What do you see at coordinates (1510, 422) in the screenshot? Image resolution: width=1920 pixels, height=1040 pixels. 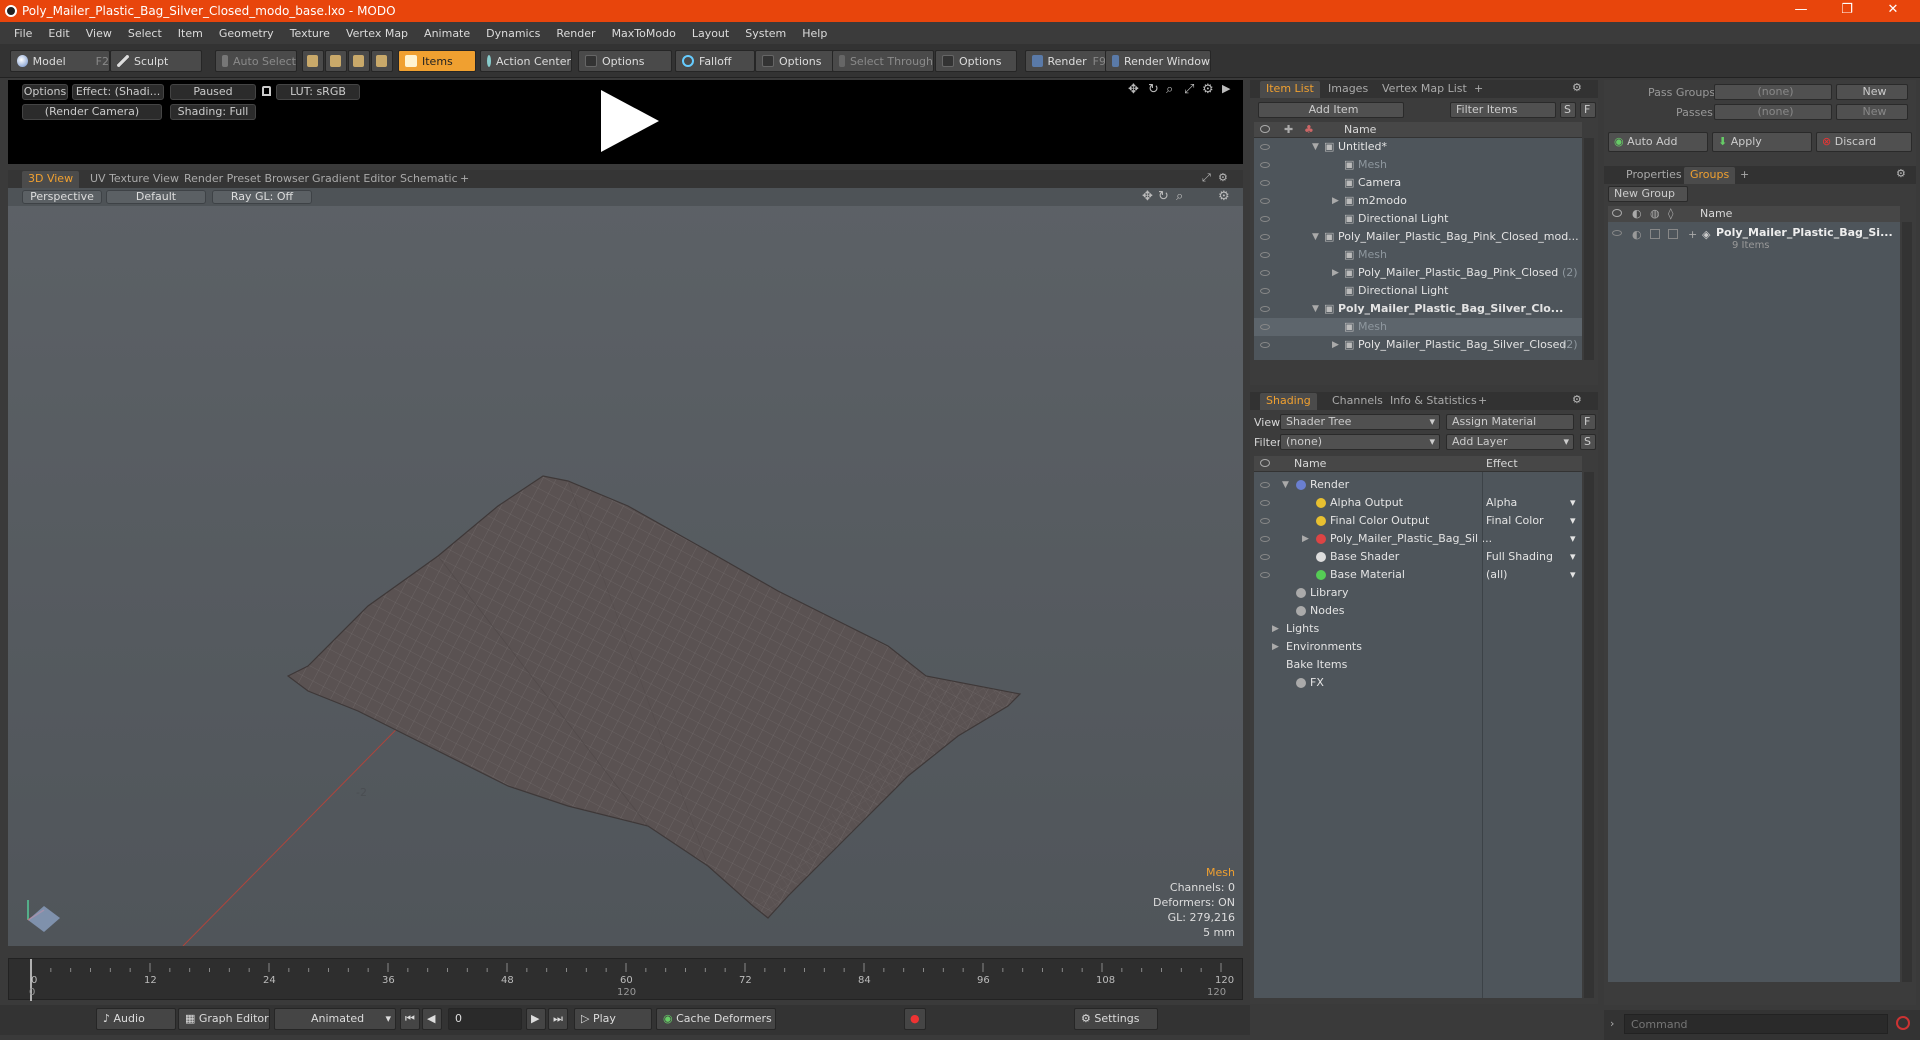 I see `assign-material-button: Assign Material` at bounding box center [1510, 422].